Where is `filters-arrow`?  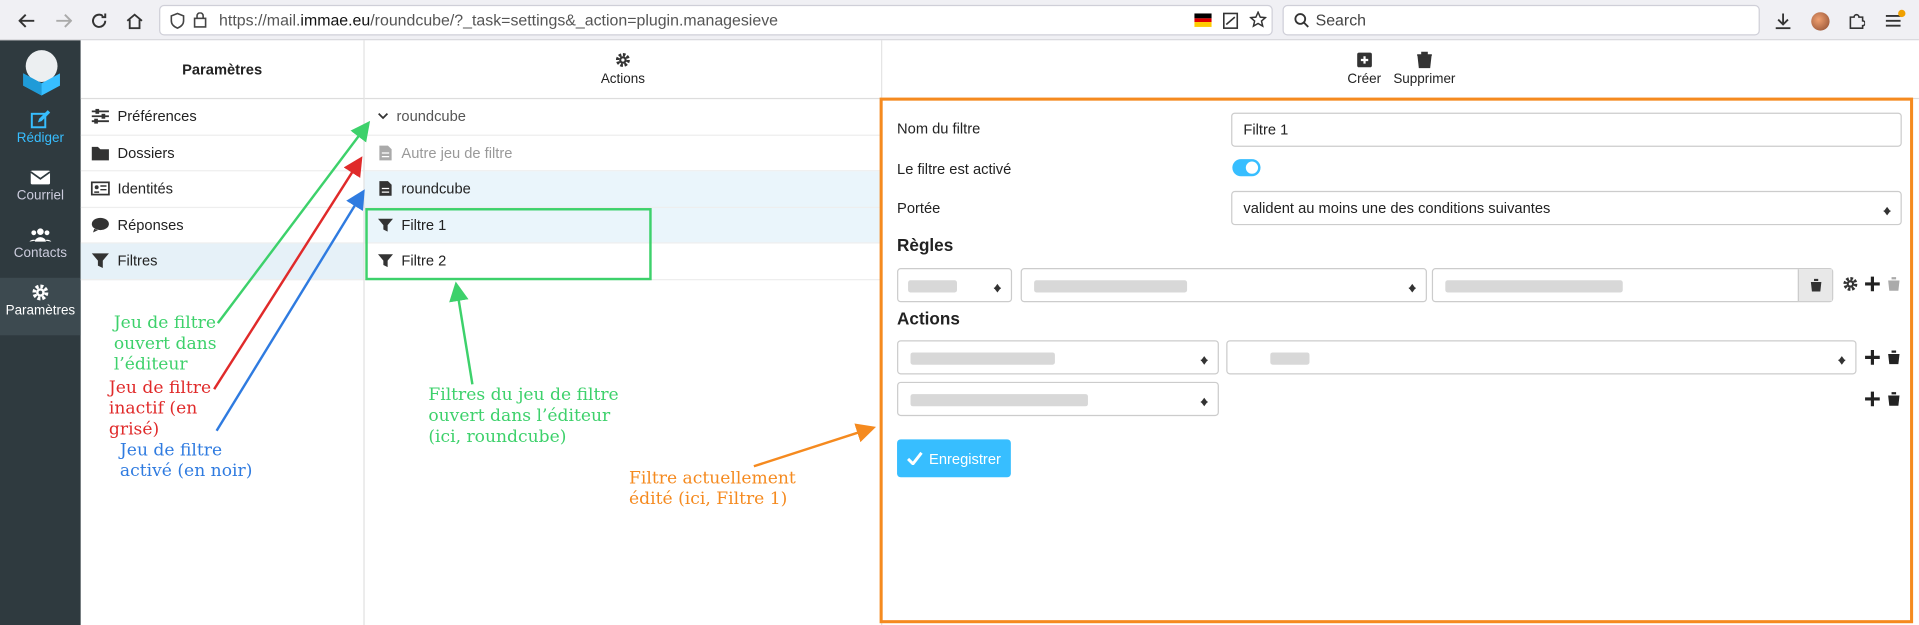
filters-arrow is located at coordinates (461, 333).